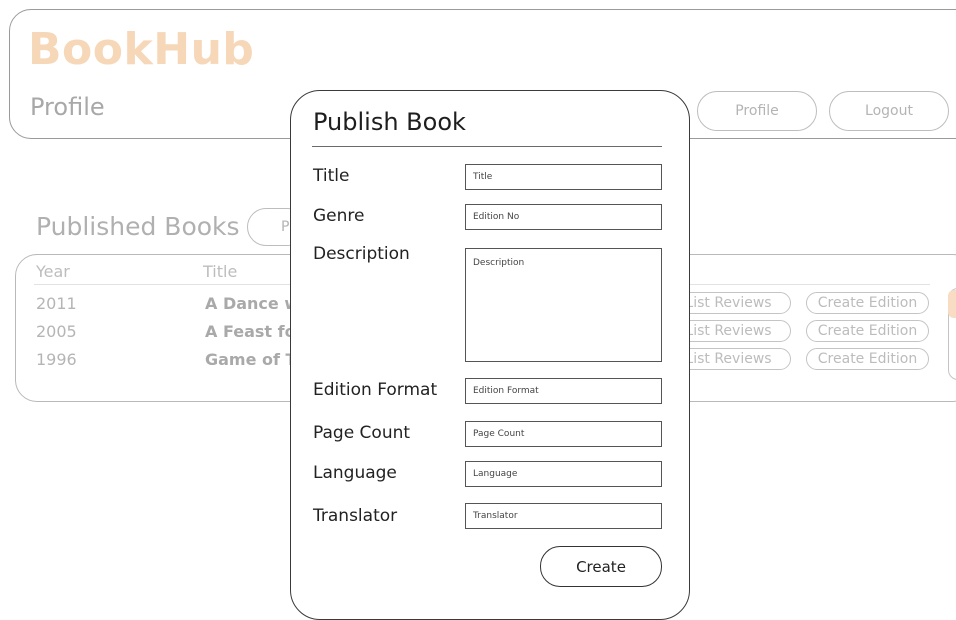 This screenshot has width=956, height=620. I want to click on page-count-input: Page Count, so click(563, 434).